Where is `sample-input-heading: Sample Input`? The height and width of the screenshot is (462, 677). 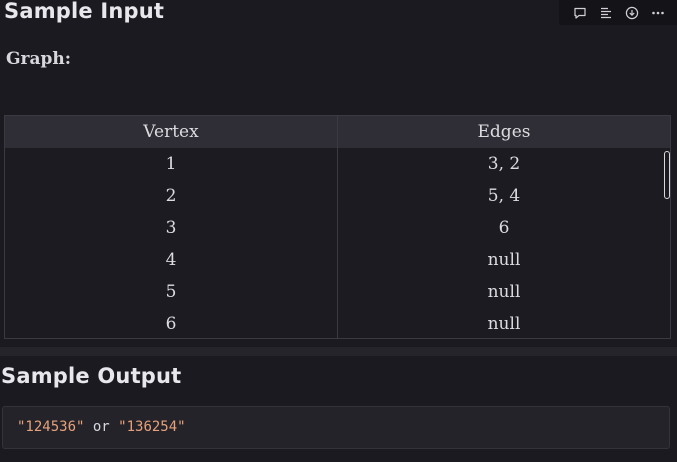 sample-input-heading: Sample Input is located at coordinates (84, 11).